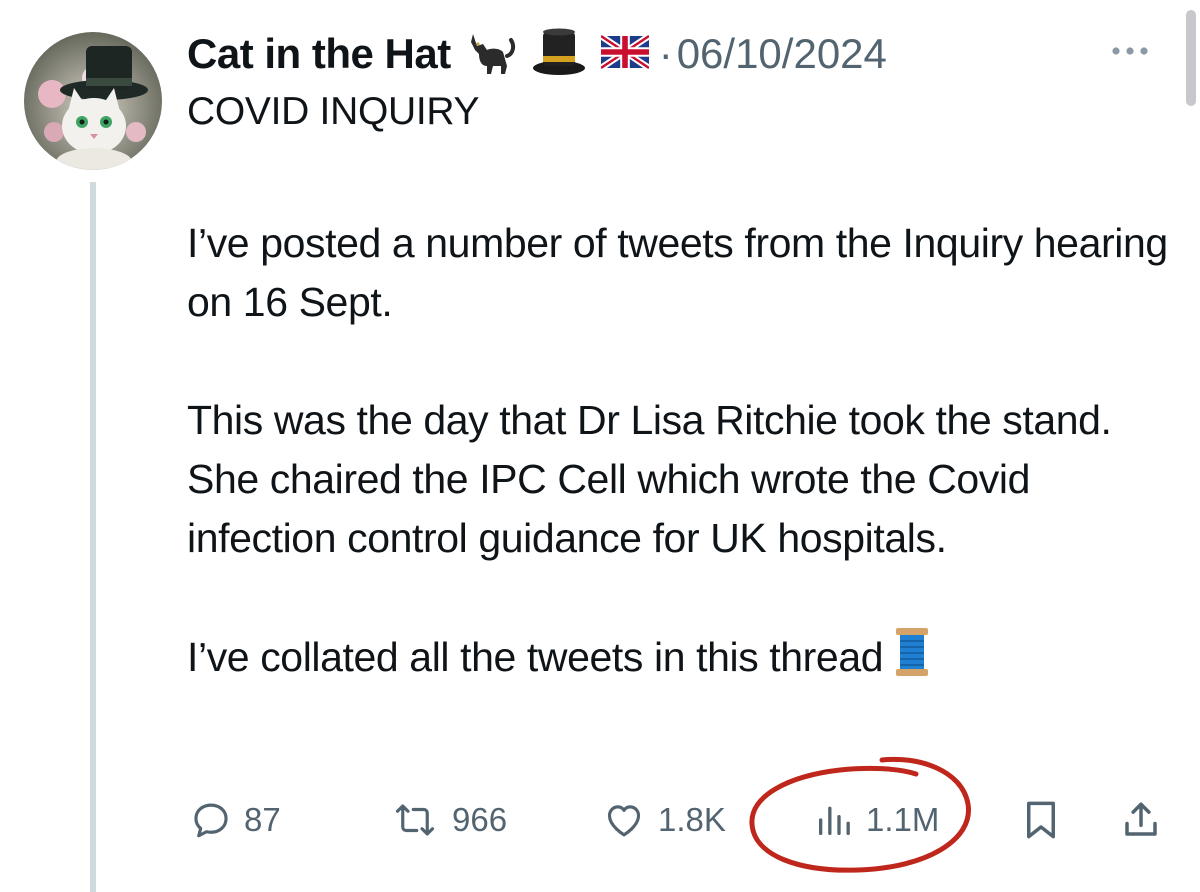 This screenshot has height=892, width=1200. I want to click on tweet-date: 06/10/2024, so click(782, 54).